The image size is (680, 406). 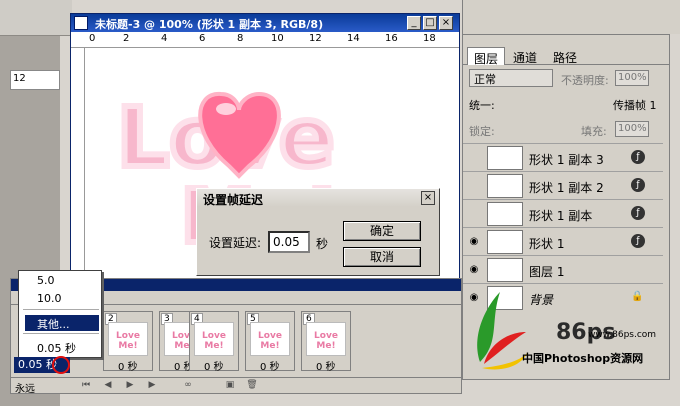 What do you see at coordinates (583, 358) in the screenshot?
I see `watermark-name: 中国Photoshop资源网` at bounding box center [583, 358].